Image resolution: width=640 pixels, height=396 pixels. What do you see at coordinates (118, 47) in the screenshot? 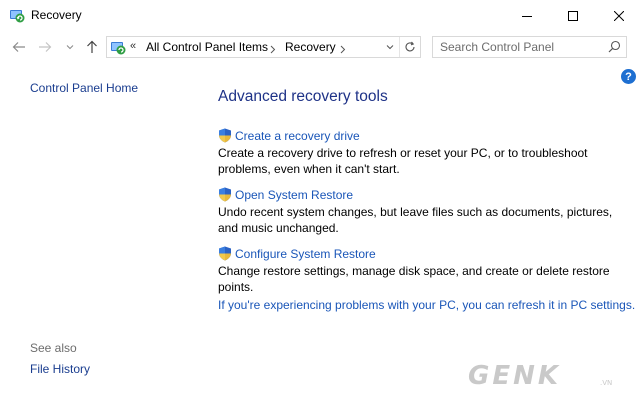
I see `control-panel-icon` at bounding box center [118, 47].